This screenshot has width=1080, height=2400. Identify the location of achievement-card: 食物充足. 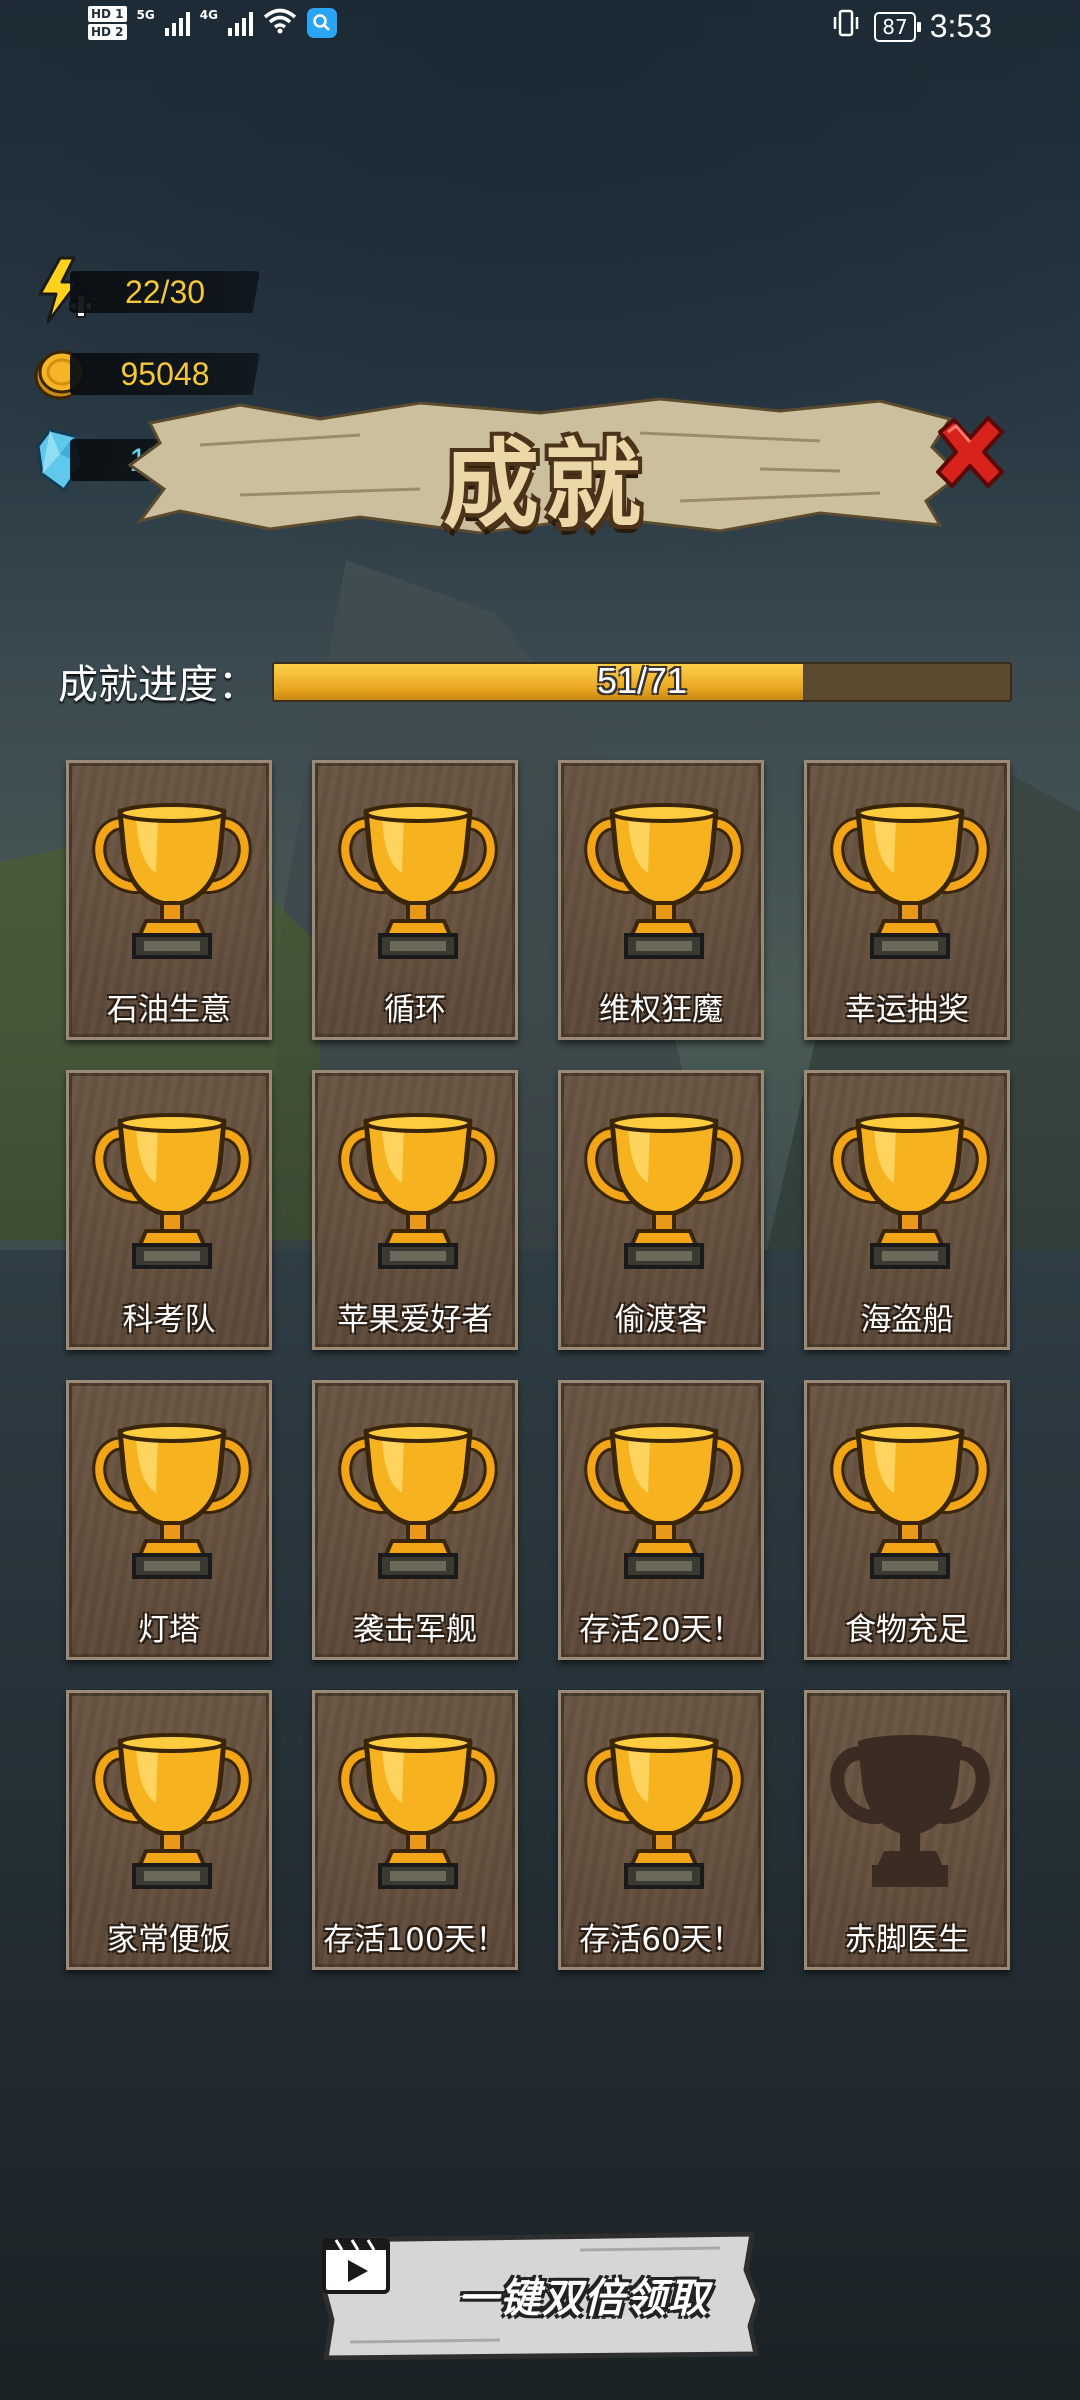
(907, 1520).